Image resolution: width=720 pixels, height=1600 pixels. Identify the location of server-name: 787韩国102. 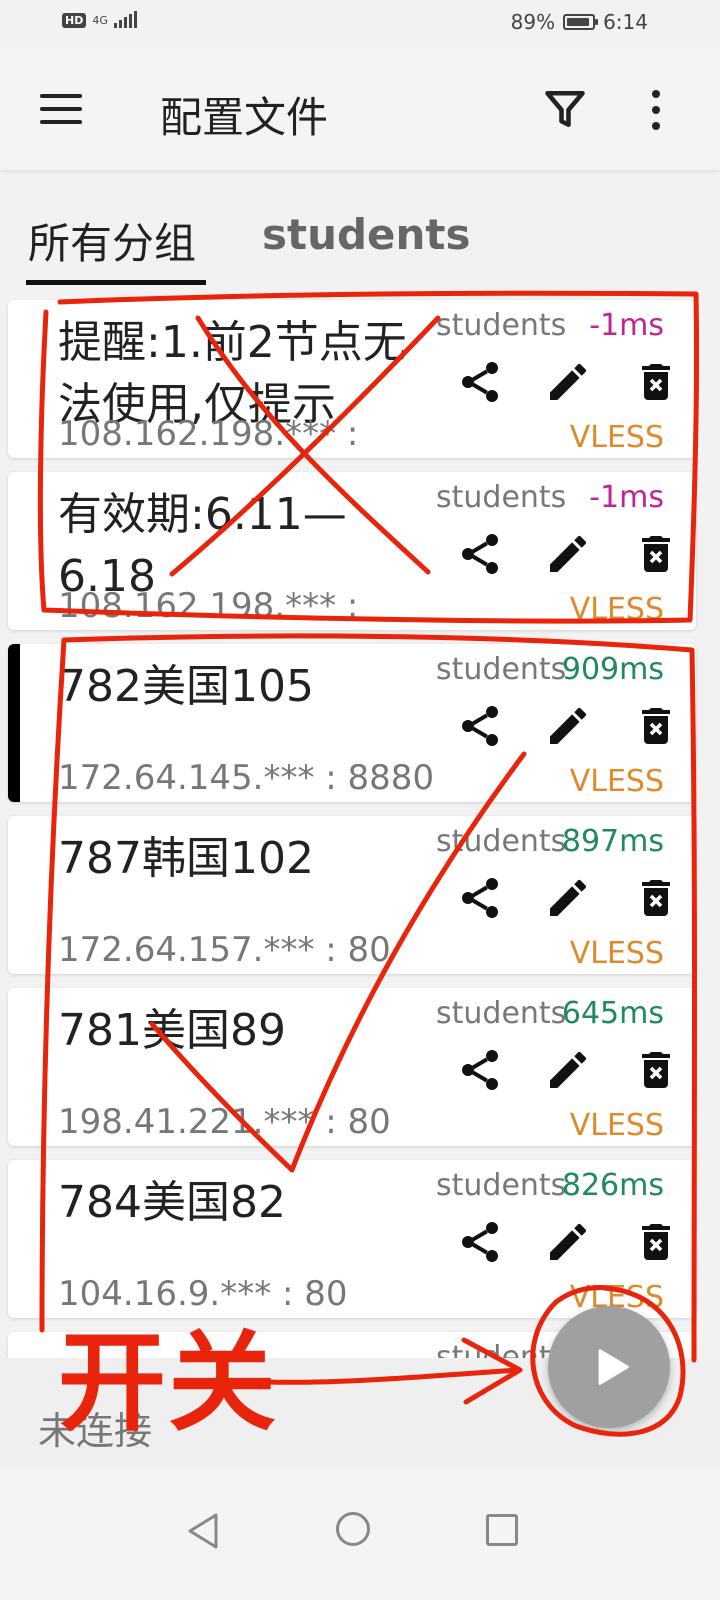
(186, 858).